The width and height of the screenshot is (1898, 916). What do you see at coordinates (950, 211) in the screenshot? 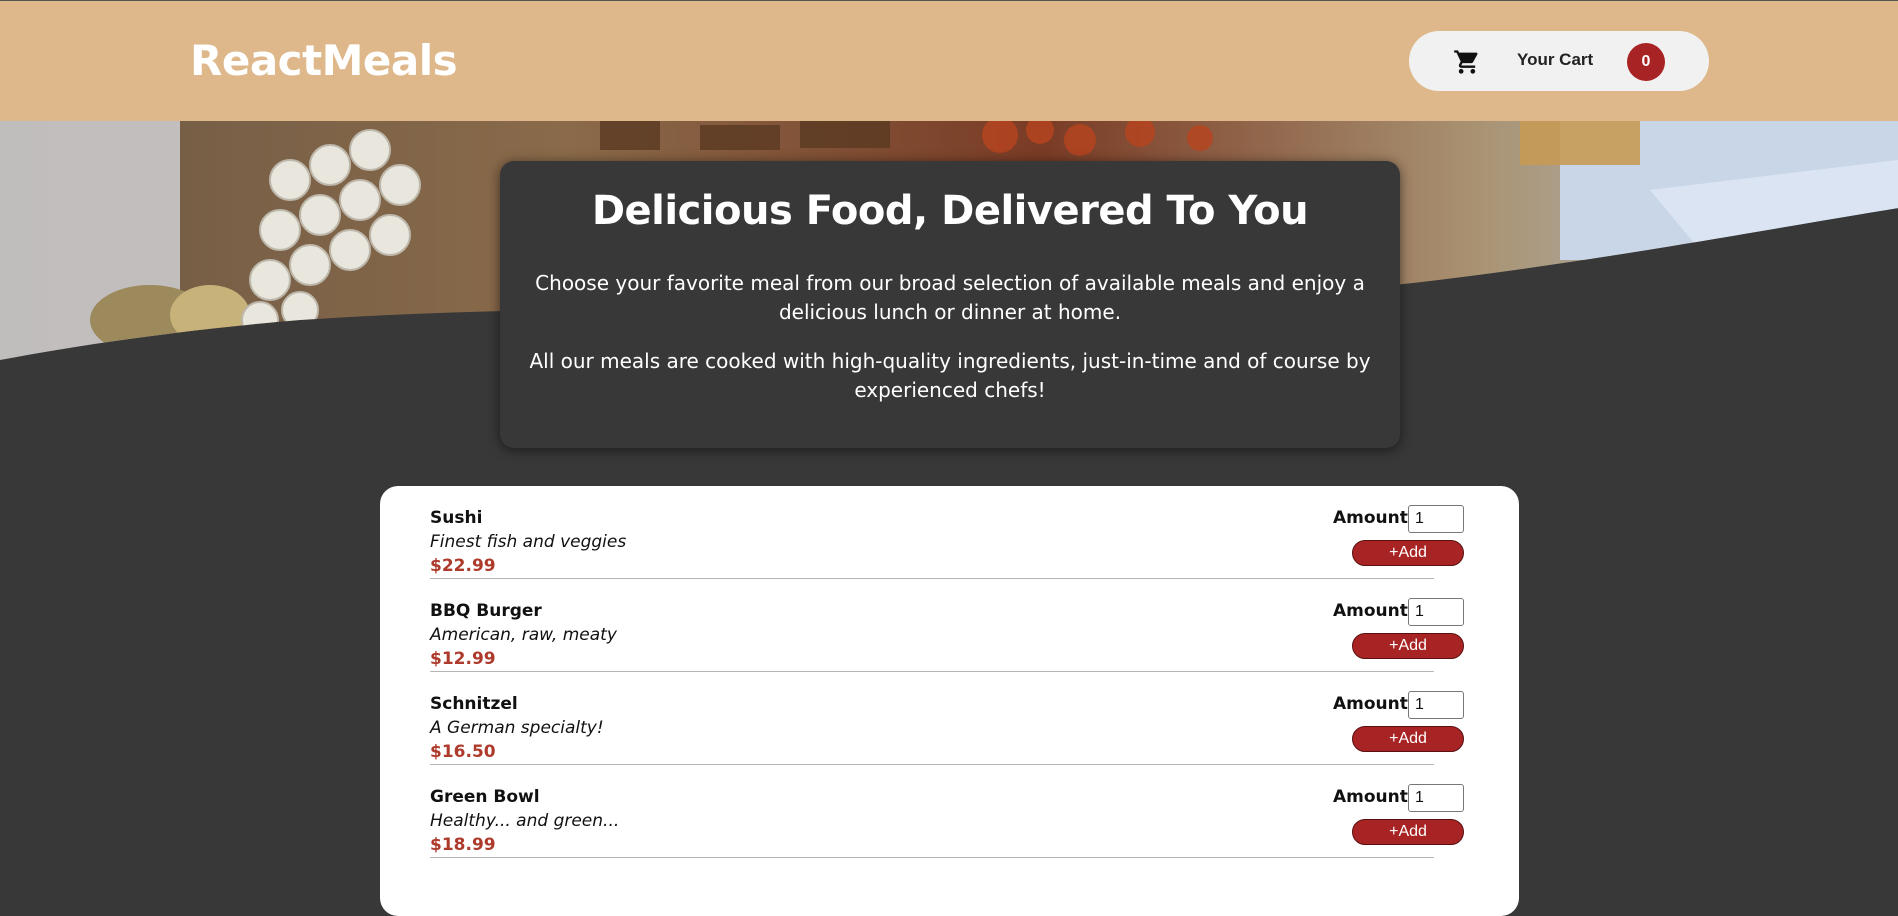
I see `summary-title: Delicious Food, Delivered To You` at bounding box center [950, 211].